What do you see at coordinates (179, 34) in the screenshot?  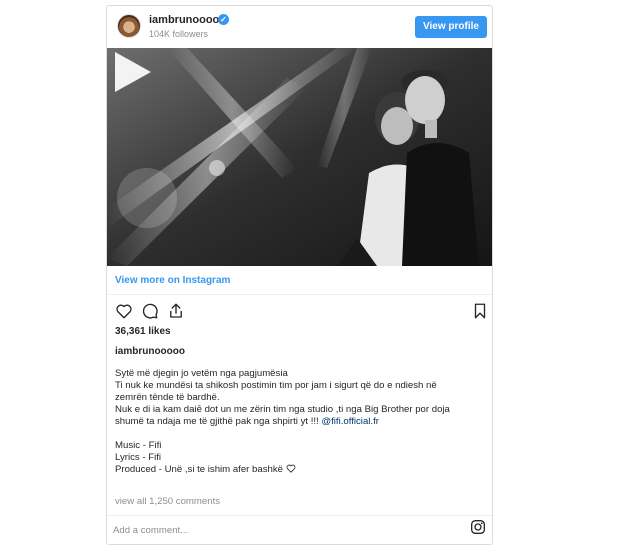 I see `follower-count: 104K followers` at bounding box center [179, 34].